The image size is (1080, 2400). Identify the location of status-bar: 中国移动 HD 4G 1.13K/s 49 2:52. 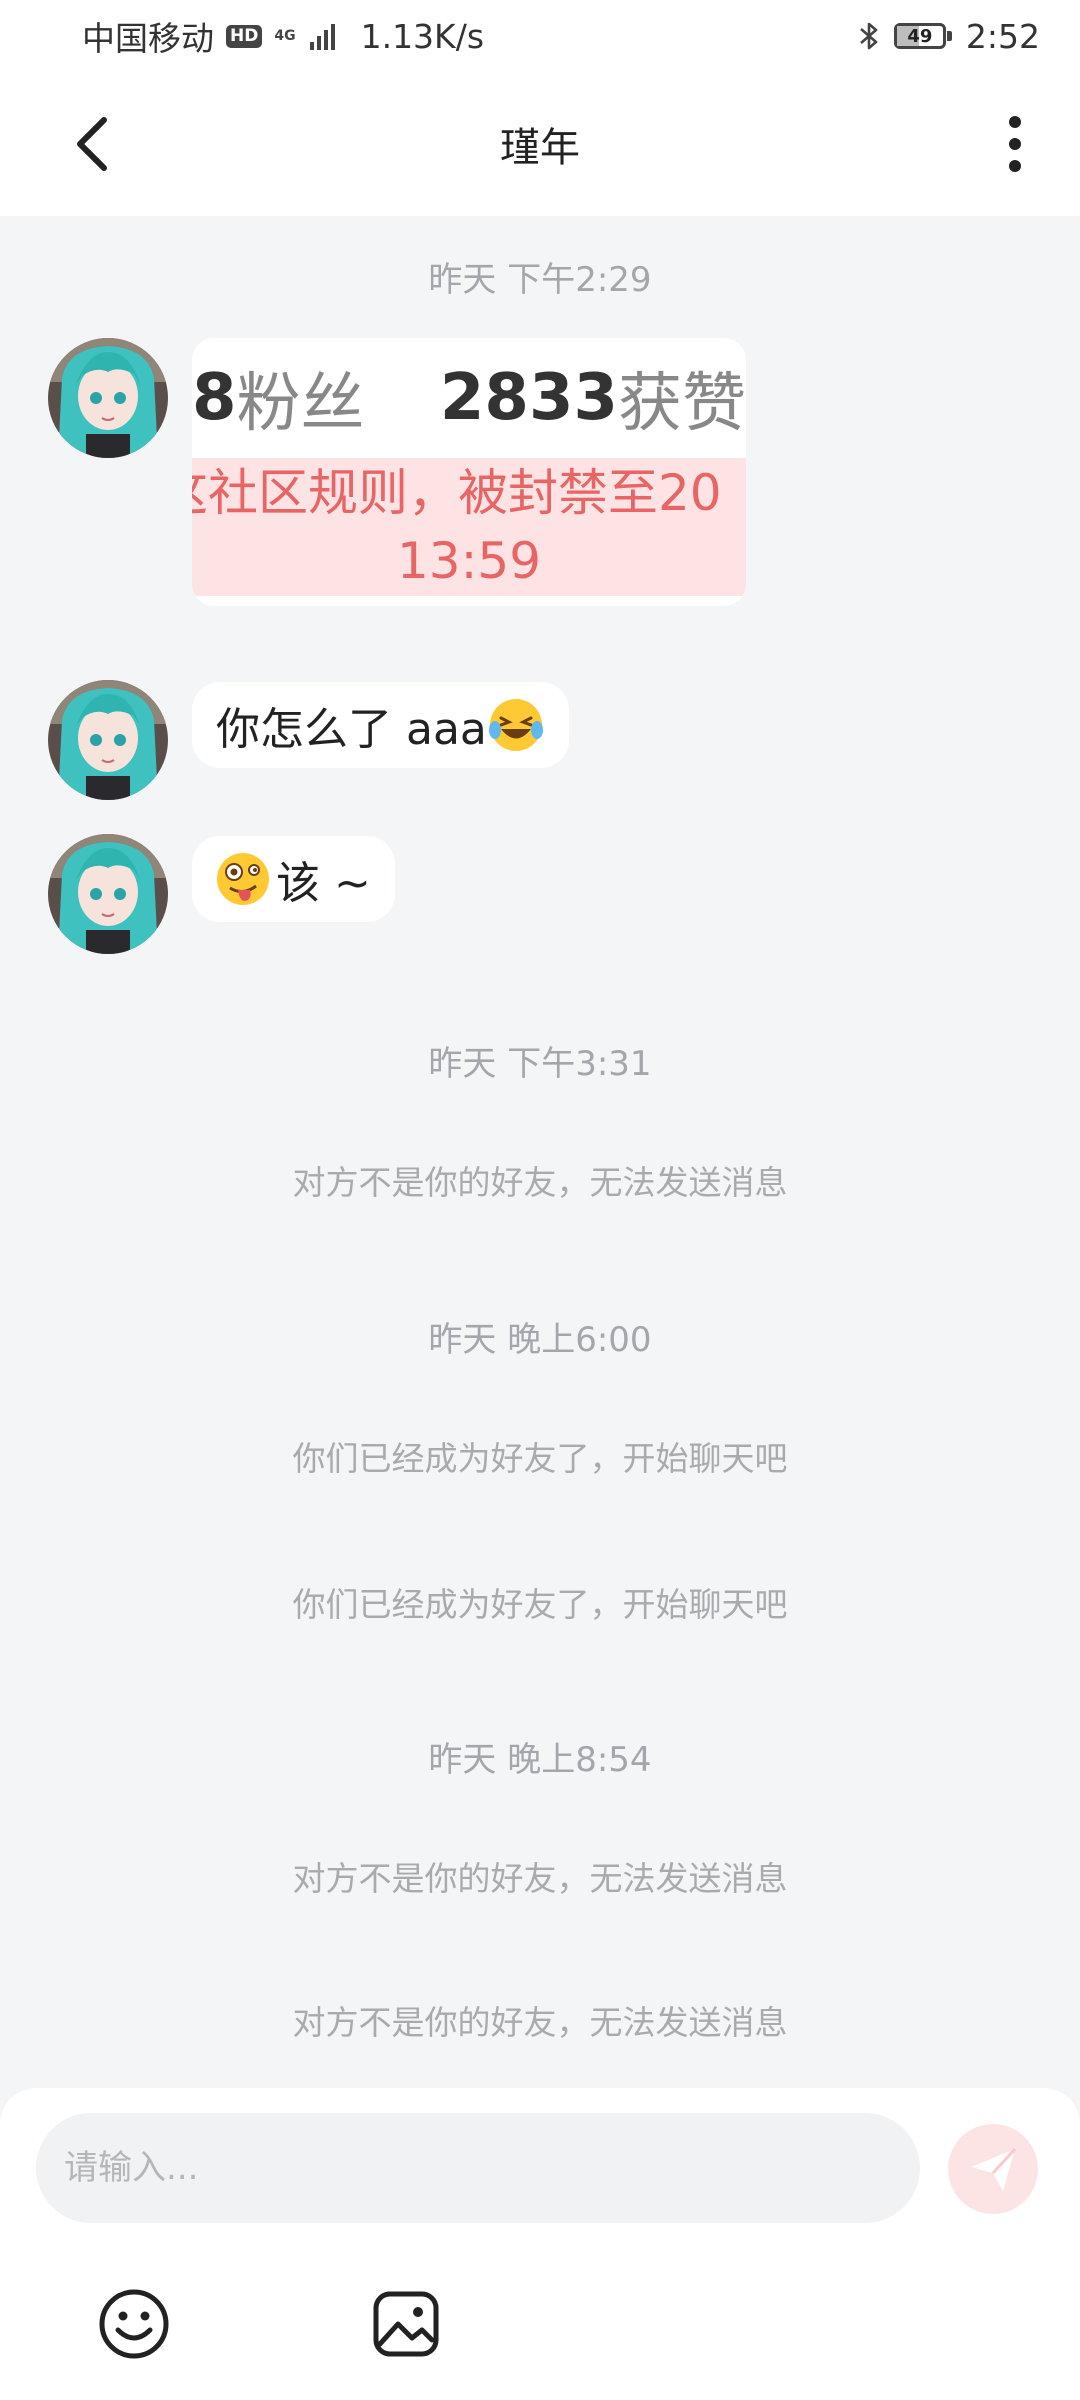
(540, 36).